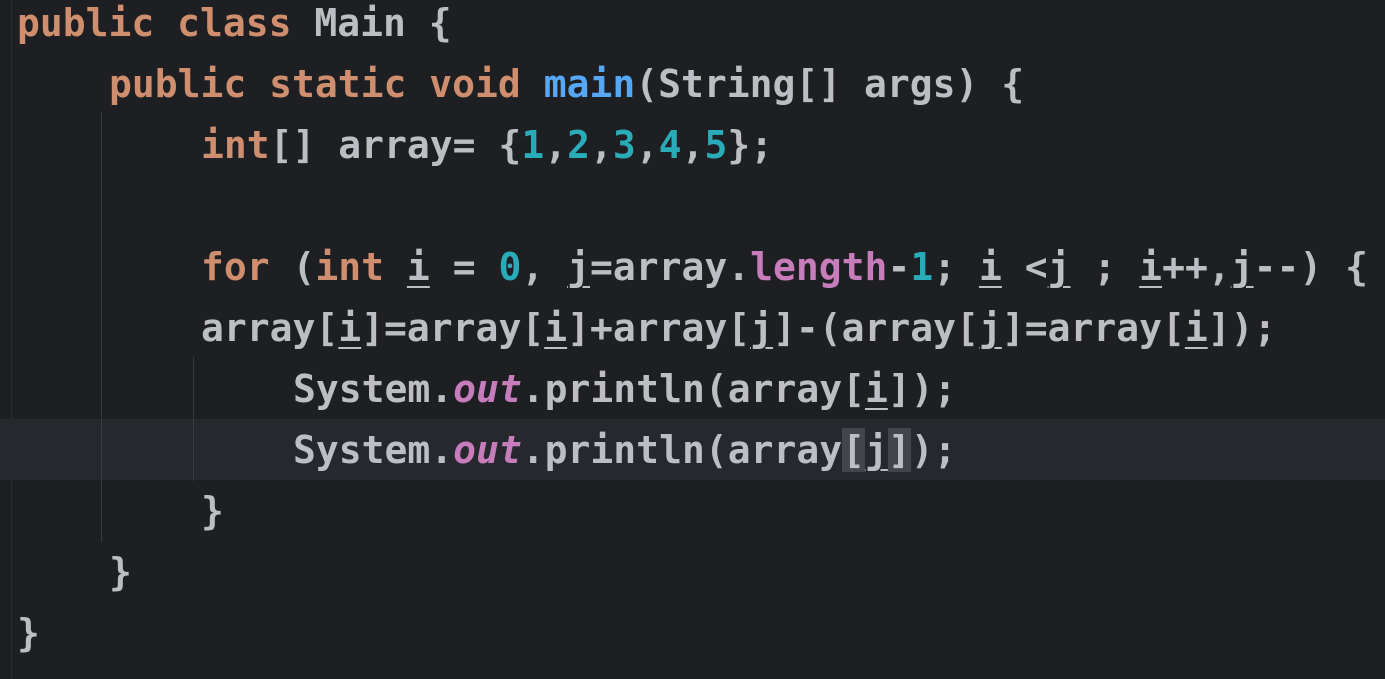 This screenshot has height=679, width=1385. What do you see at coordinates (670, 145) in the screenshot?
I see `number-literal: 4` at bounding box center [670, 145].